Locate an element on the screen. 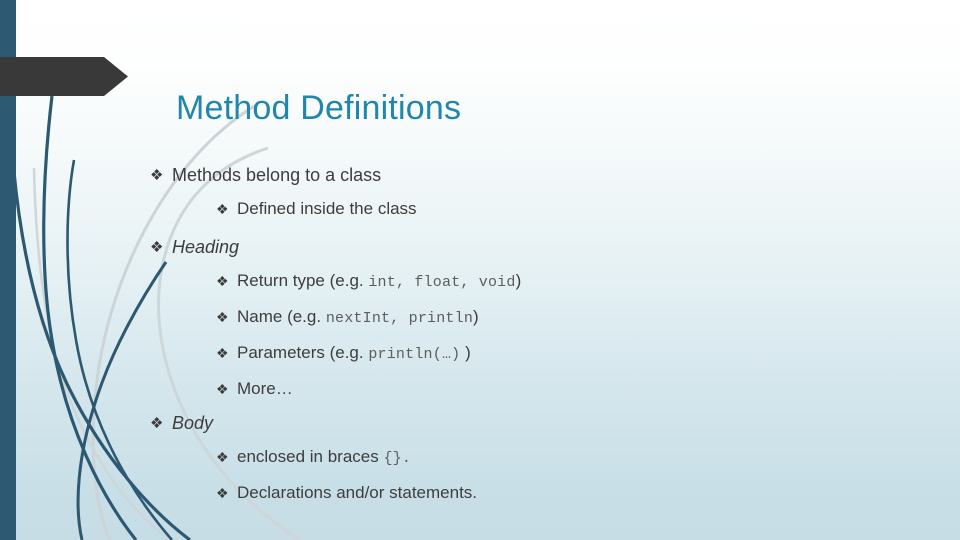 This screenshot has height=540, width=960. list-item: ❖ Heading is located at coordinates (530, 247).